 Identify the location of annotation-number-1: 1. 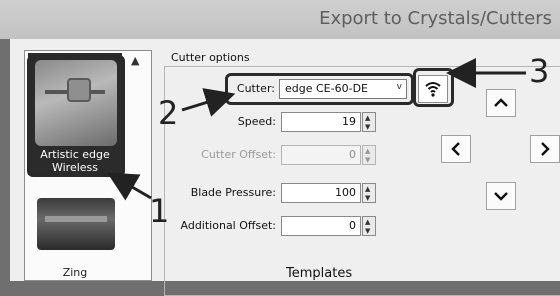
(159, 211).